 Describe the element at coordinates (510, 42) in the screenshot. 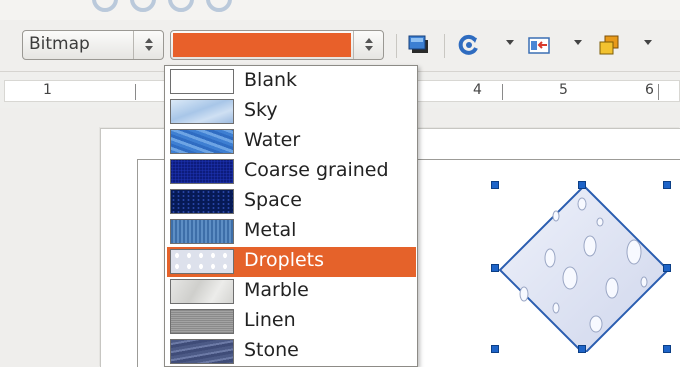

I see `rotate-dropdown-arrow` at that location.